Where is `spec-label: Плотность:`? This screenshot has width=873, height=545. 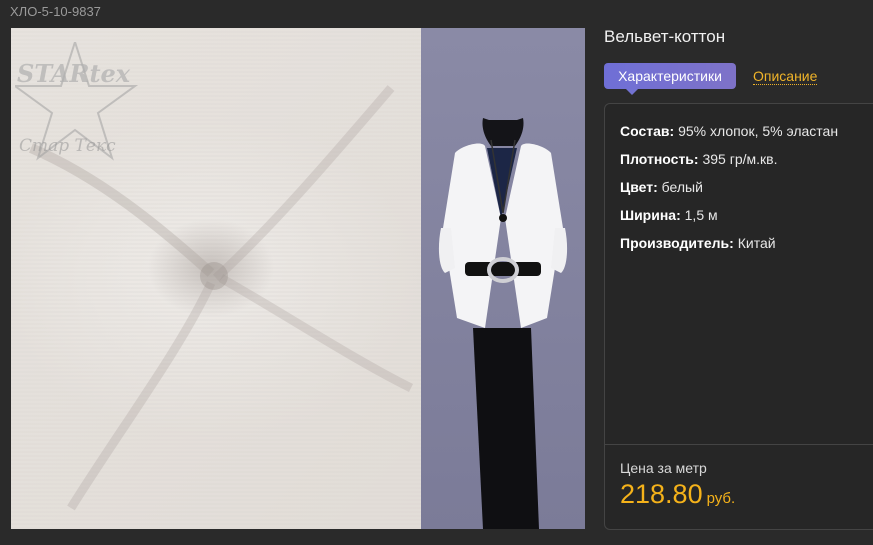 spec-label: Плотность: is located at coordinates (659, 159).